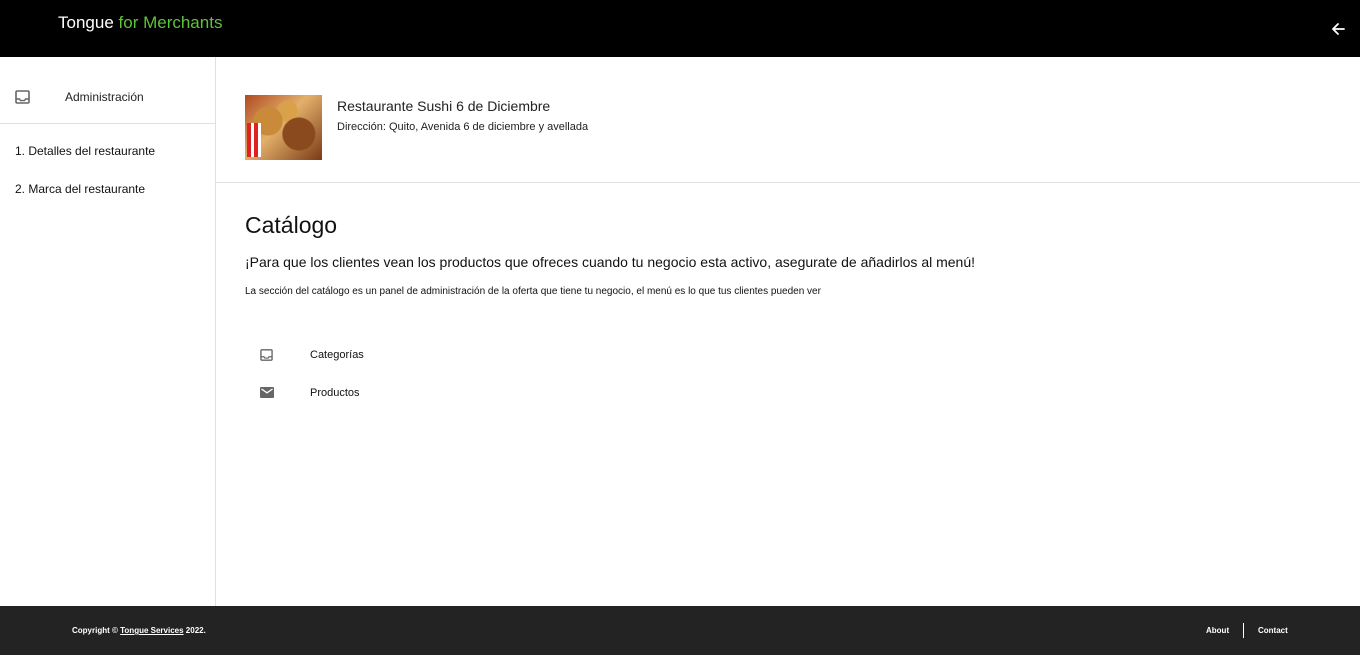 This screenshot has height=655, width=1360. Describe the element at coordinates (444, 106) in the screenshot. I see `restaurant-name: Restaurante Sushi 6 de Diciembre` at that location.